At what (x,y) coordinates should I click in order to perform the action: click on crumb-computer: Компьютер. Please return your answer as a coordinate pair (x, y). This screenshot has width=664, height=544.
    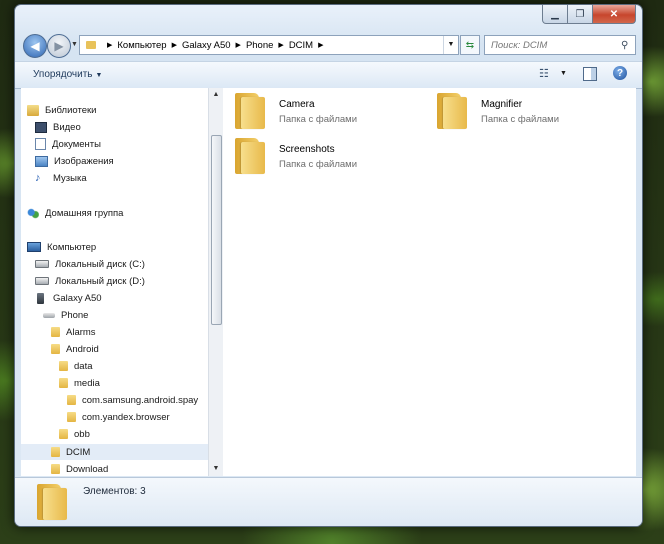
    Looking at the image, I should click on (141, 45).